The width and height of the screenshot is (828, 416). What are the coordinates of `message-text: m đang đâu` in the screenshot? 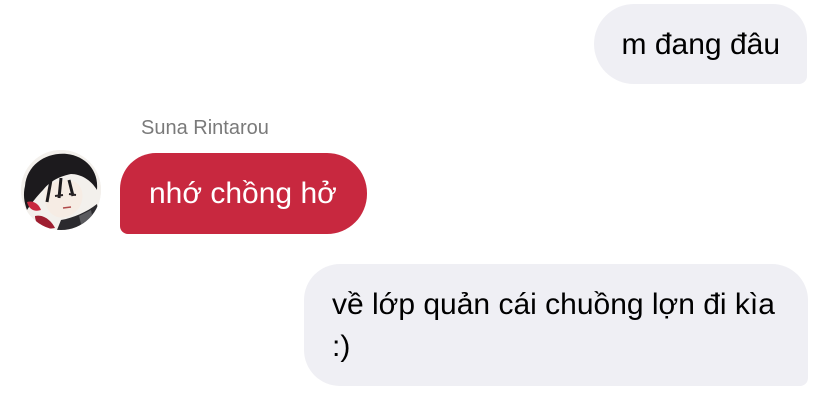 It's located at (700, 44).